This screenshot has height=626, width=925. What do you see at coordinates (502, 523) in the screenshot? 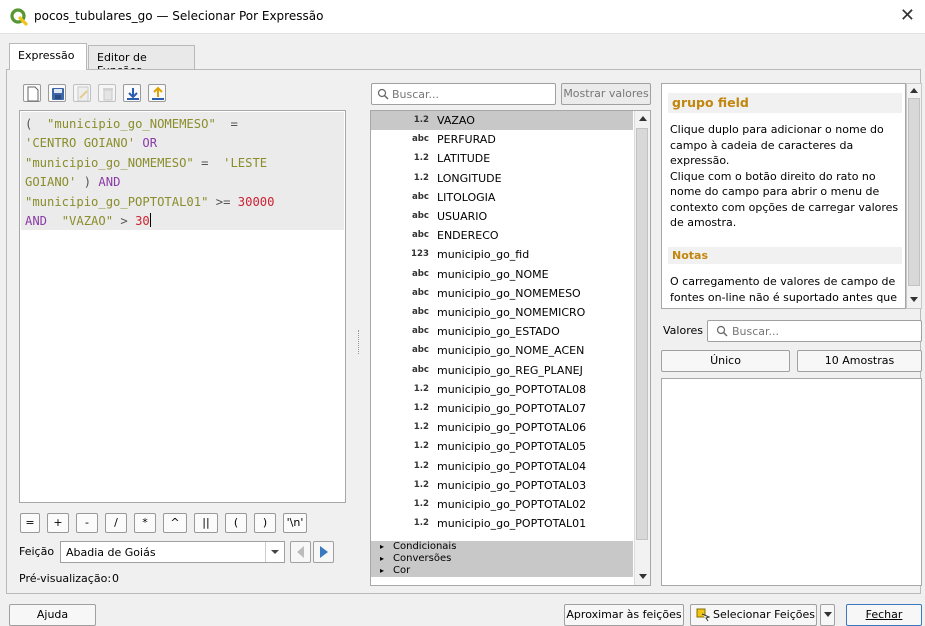
I see `field-item: 1.2 municipio_go_POPTOTAL01` at bounding box center [502, 523].